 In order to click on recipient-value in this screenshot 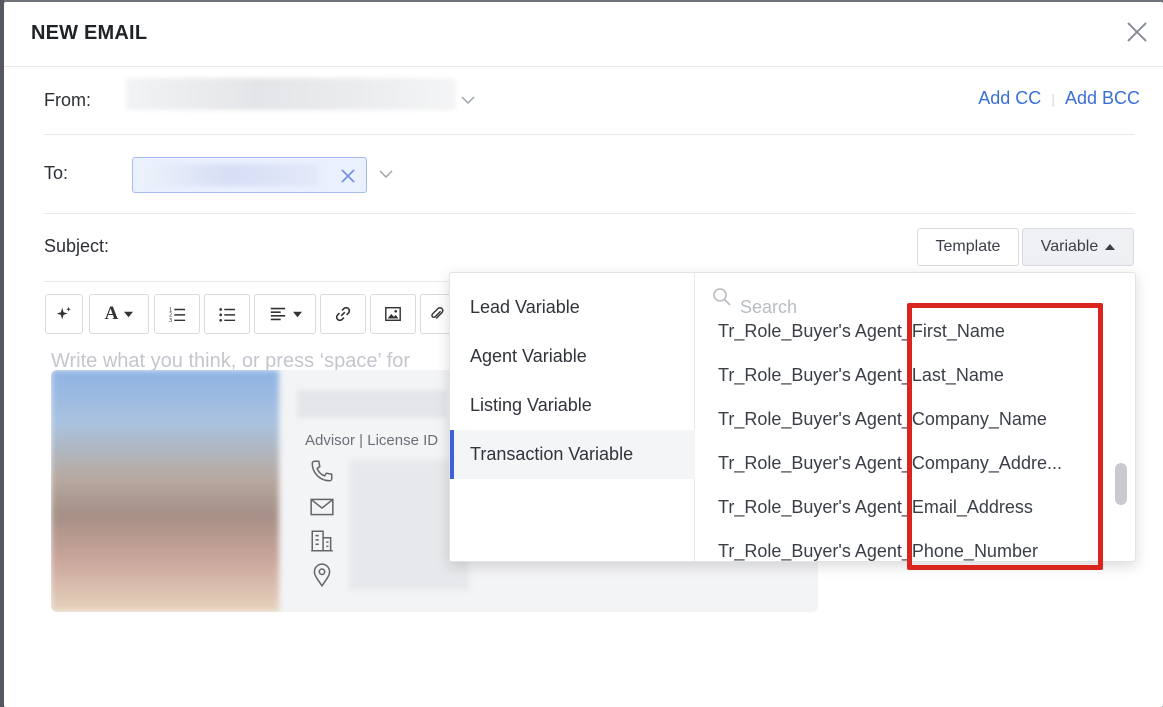, I will do `click(229, 175)`.